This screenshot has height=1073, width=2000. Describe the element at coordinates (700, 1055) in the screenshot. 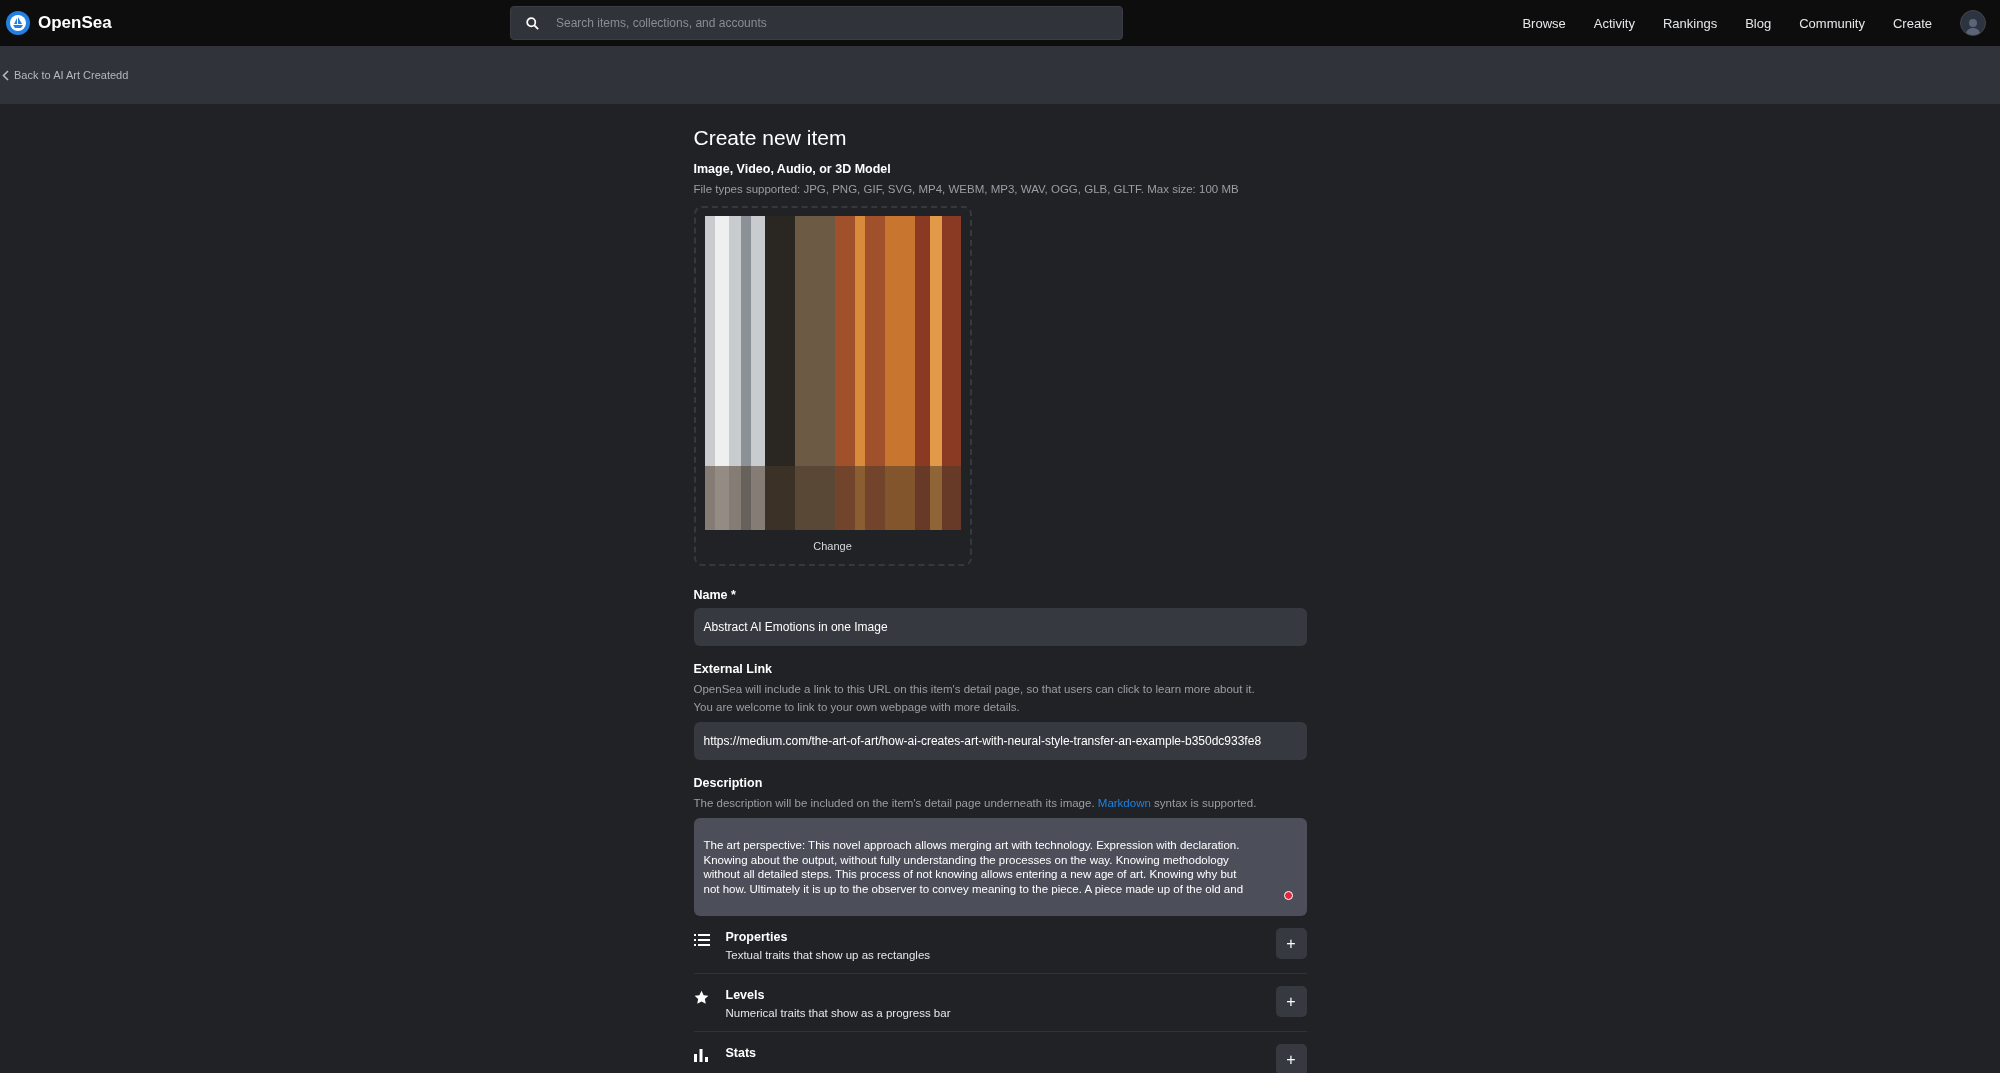

I see `bar-chart-icon` at that location.